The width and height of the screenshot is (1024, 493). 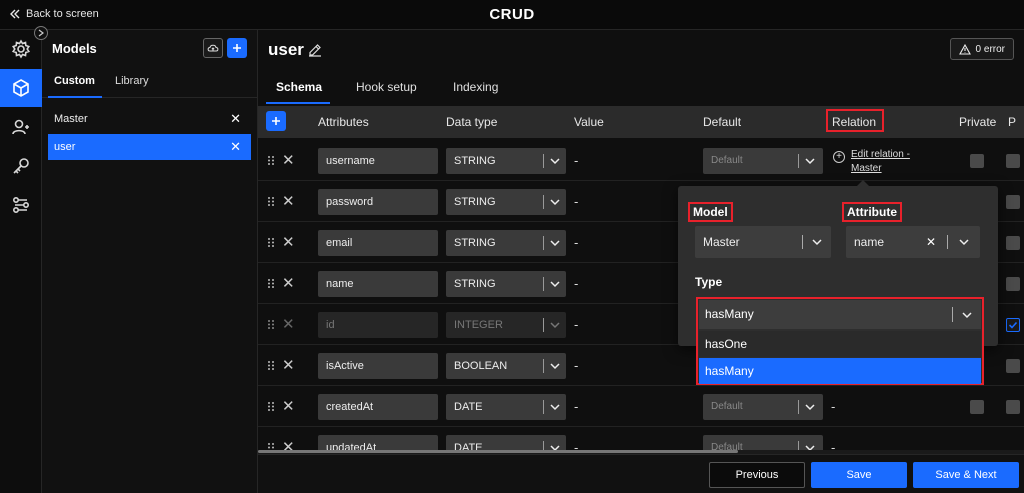 What do you see at coordinates (966, 475) in the screenshot?
I see `save-and-next-button: Save & Next` at bounding box center [966, 475].